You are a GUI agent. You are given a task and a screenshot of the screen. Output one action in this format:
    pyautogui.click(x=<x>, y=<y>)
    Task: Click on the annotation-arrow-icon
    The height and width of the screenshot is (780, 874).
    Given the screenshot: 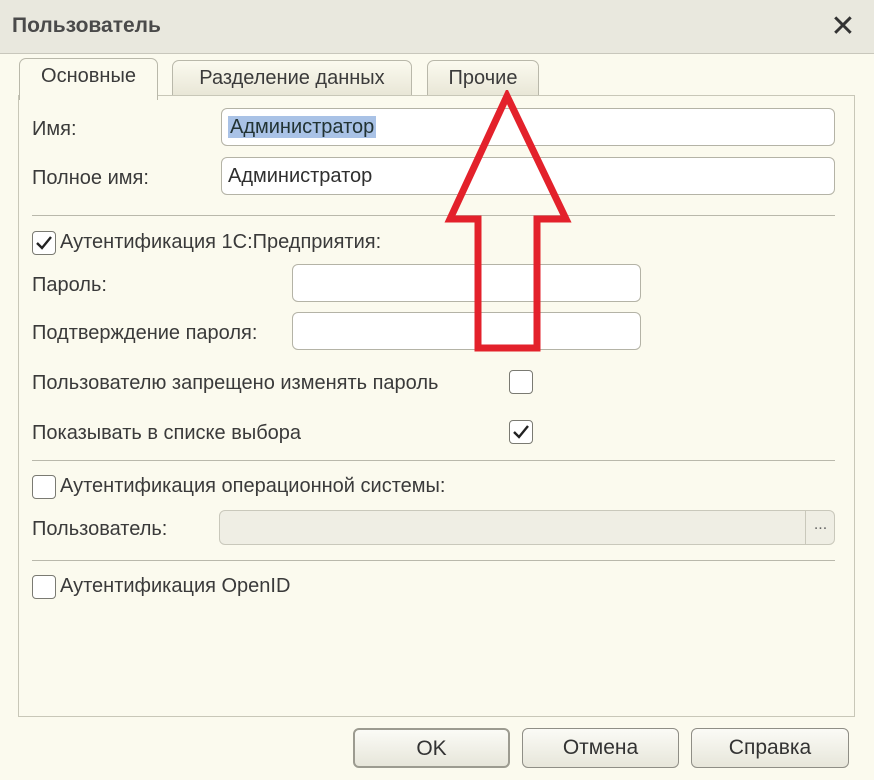 What is the action you would take?
    pyautogui.click(x=508, y=221)
    